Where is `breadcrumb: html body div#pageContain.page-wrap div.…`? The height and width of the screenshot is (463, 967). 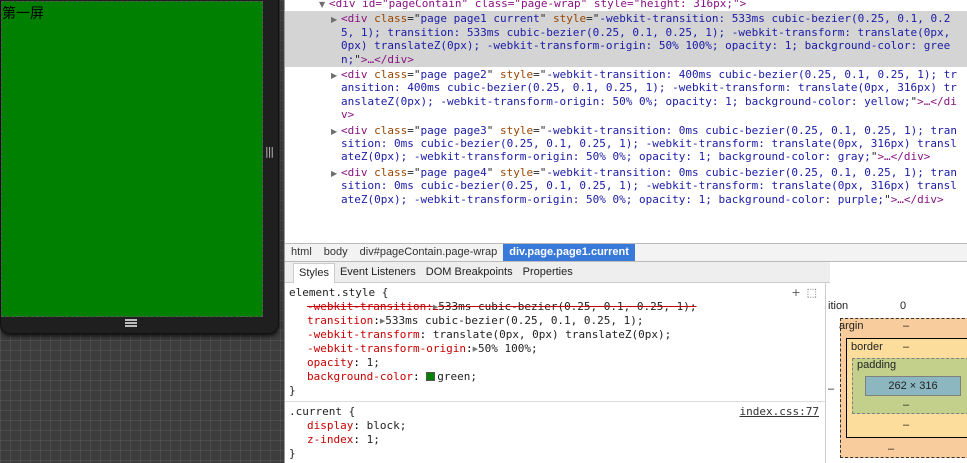
breadcrumb: html body div#pageContain.page-wrap div.… is located at coordinates (626, 252).